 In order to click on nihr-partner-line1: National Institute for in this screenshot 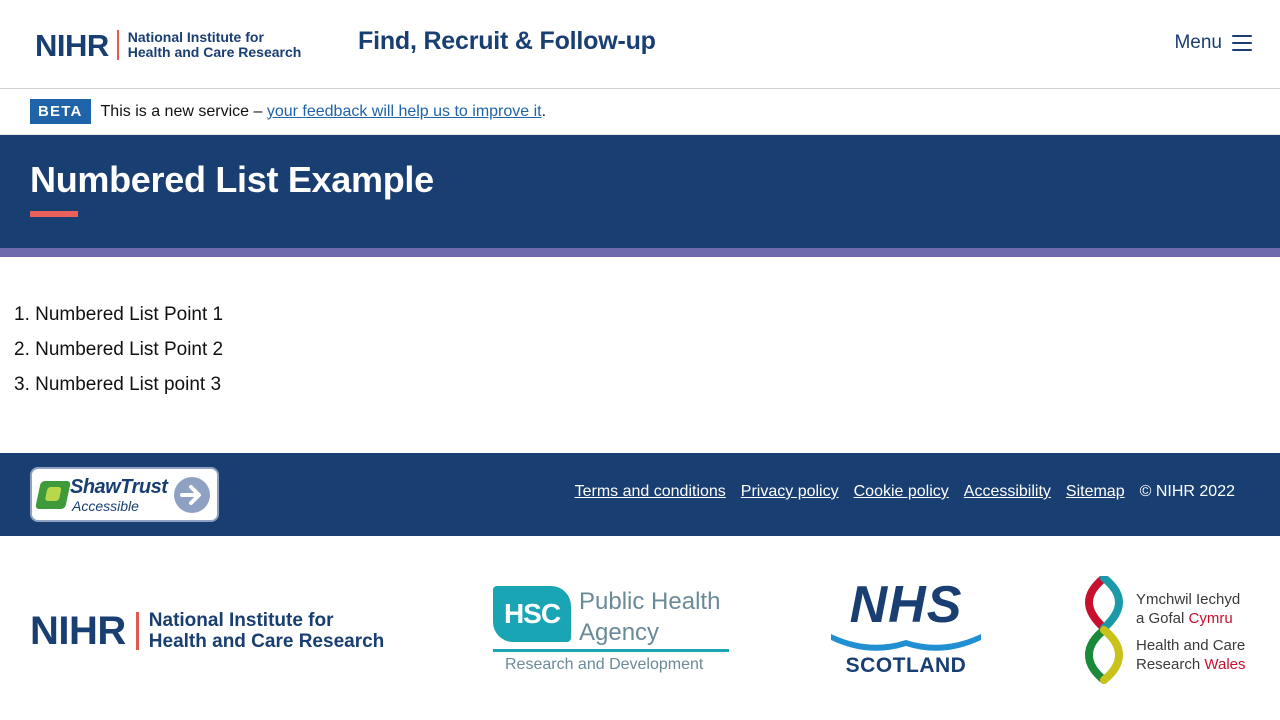, I will do `click(241, 620)`.